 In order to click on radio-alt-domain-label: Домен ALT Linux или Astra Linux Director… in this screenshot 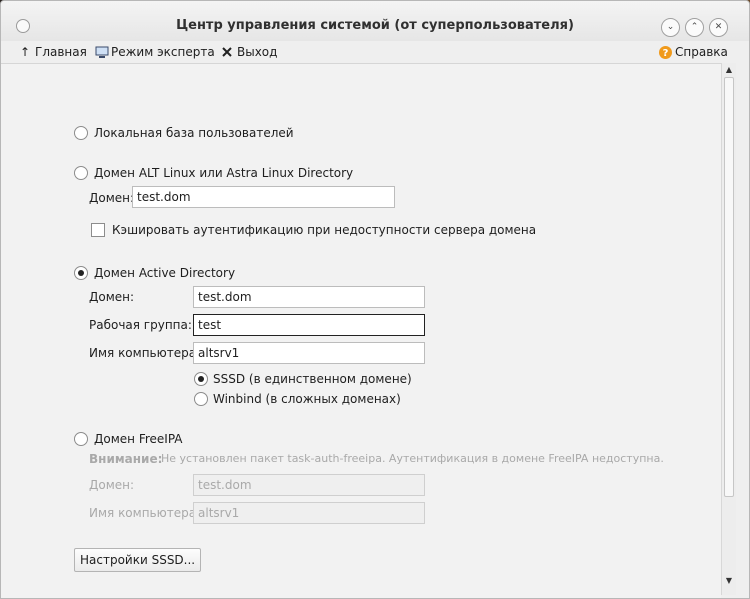, I will do `click(223, 173)`.